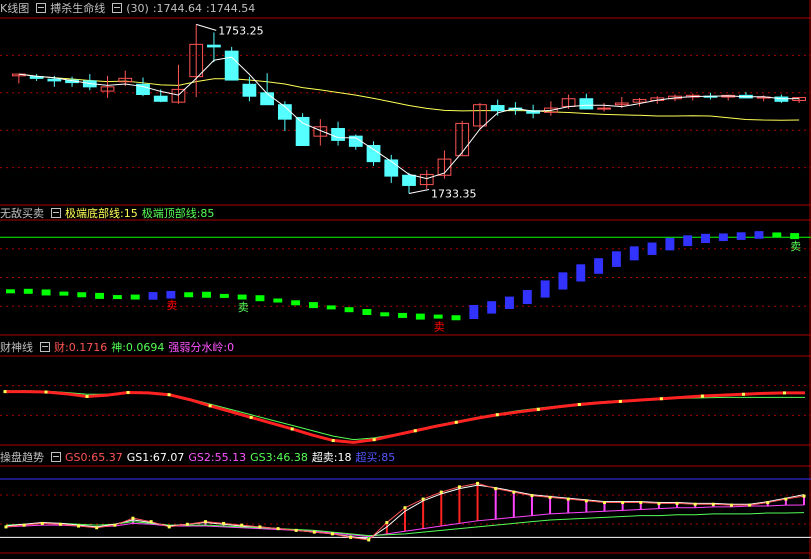 The image size is (811, 559). I want to click on panel-title: 财神线, so click(16, 347).